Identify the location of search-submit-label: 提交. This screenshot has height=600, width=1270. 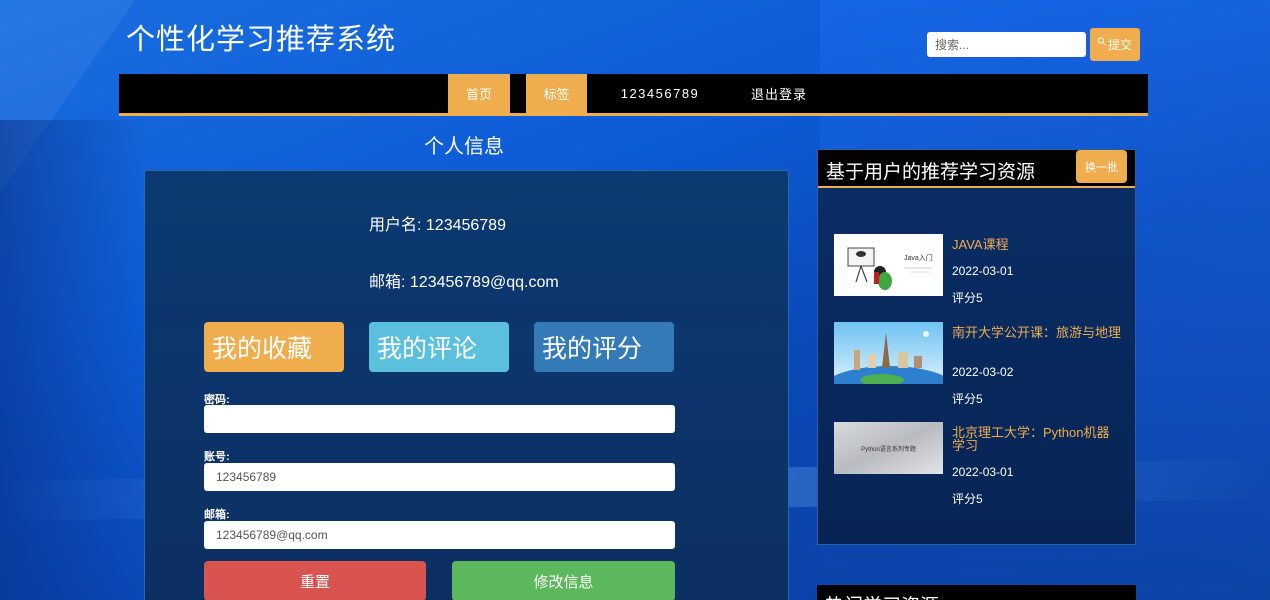
(1120, 45).